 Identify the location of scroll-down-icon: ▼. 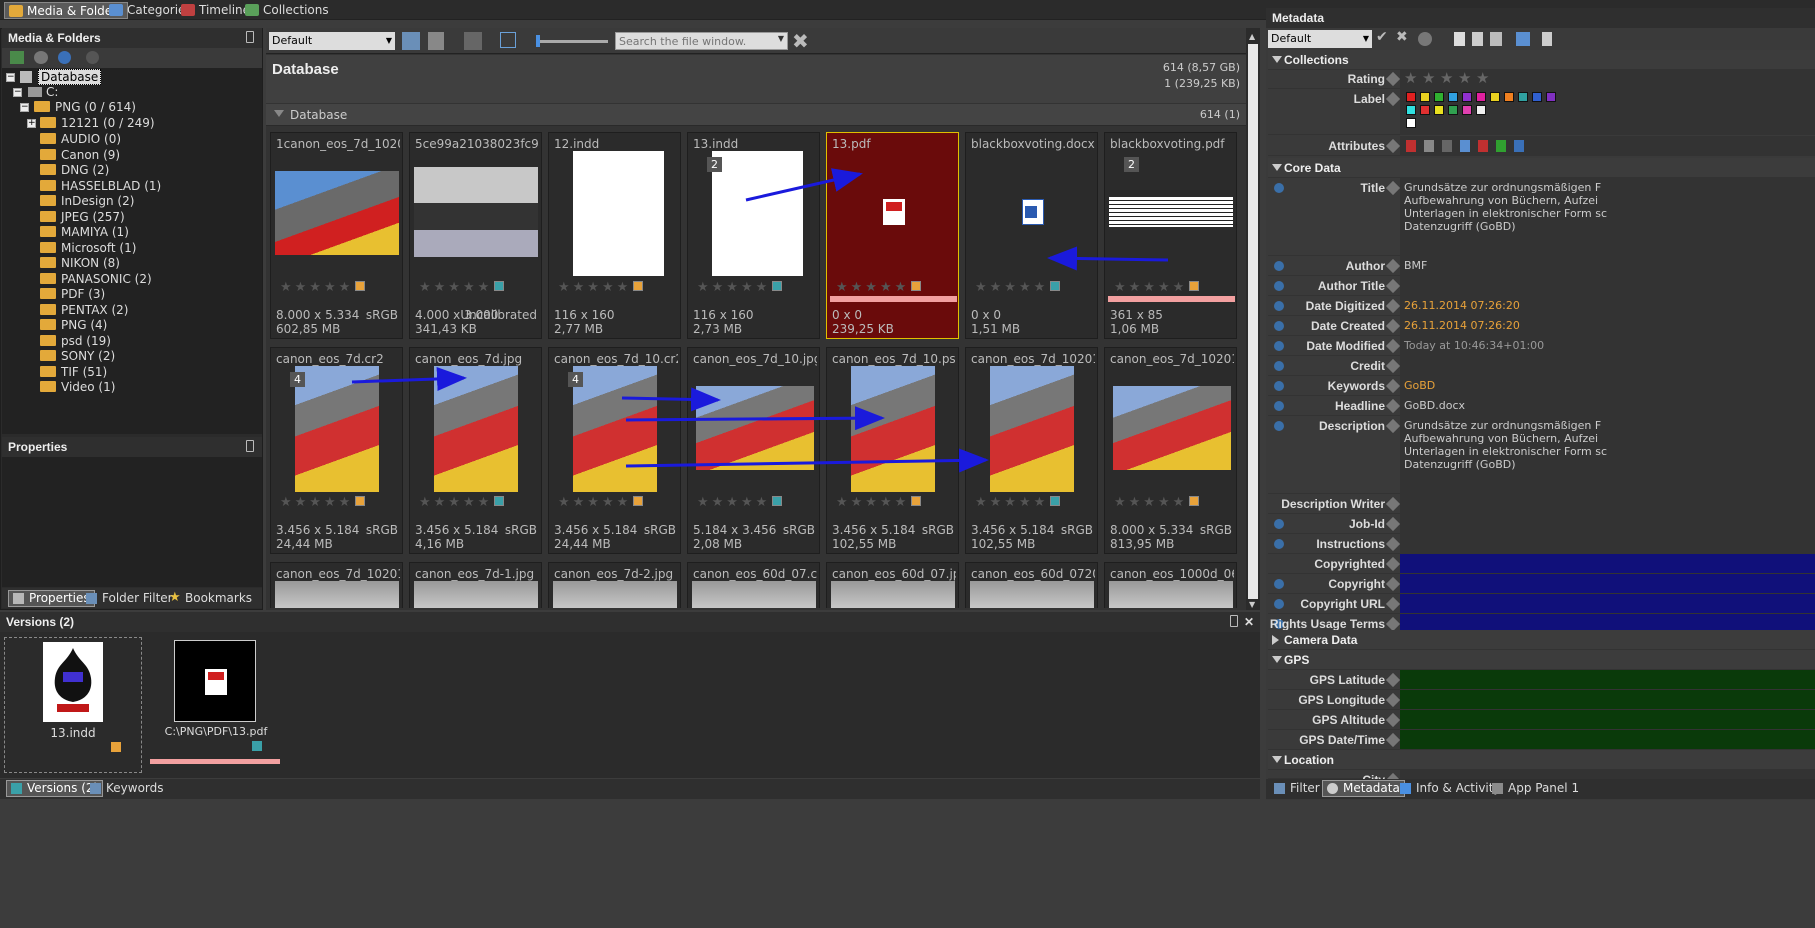
(1252, 604).